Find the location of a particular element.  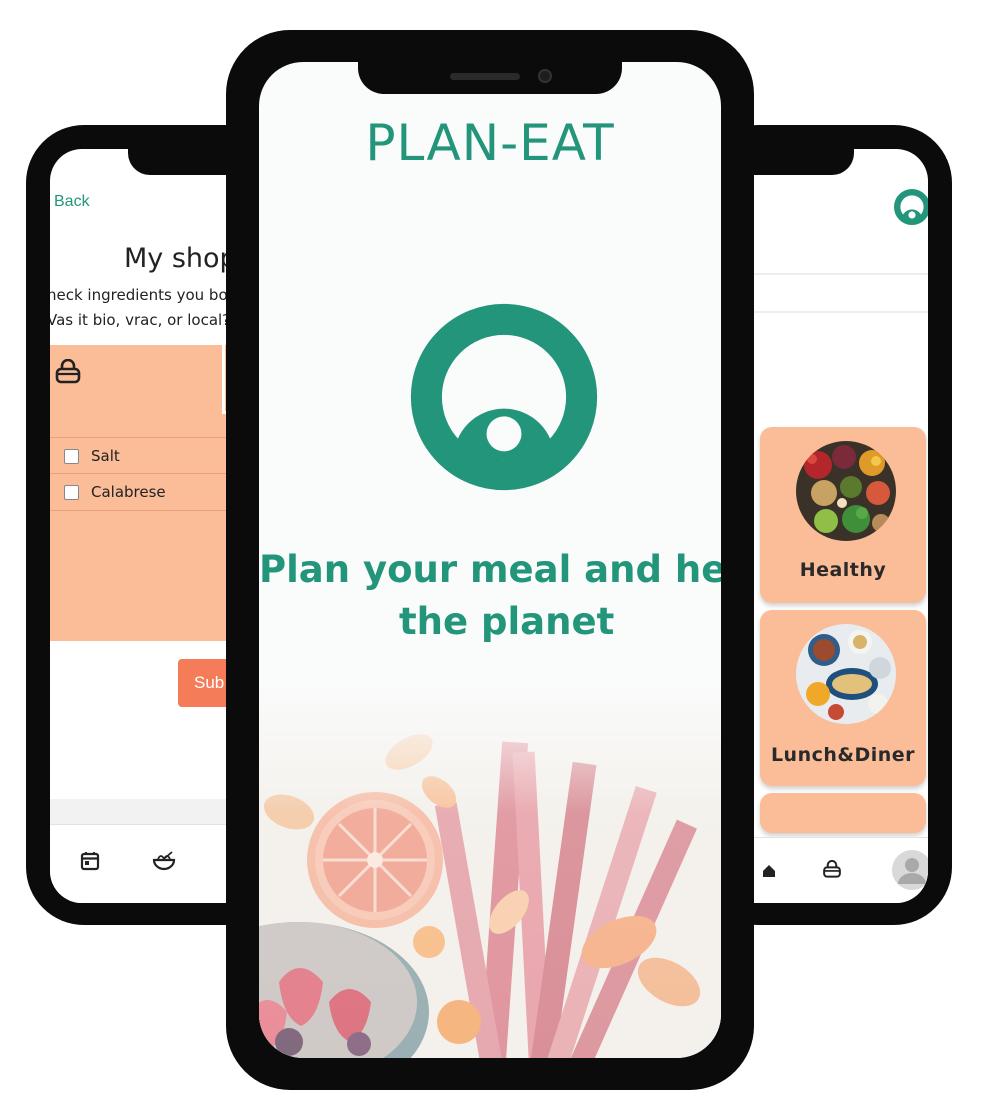

ingredient-label: Calabrese is located at coordinates (128, 492).